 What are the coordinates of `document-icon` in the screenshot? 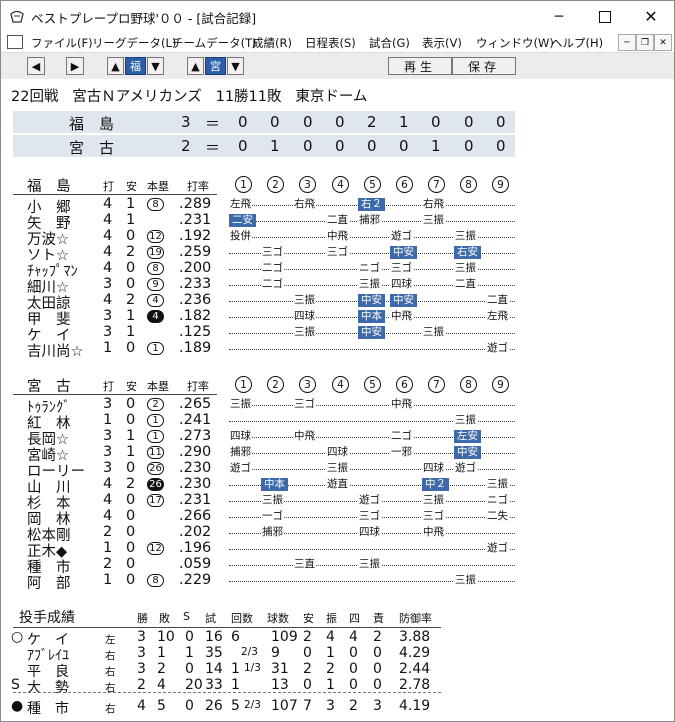 It's located at (15, 42).